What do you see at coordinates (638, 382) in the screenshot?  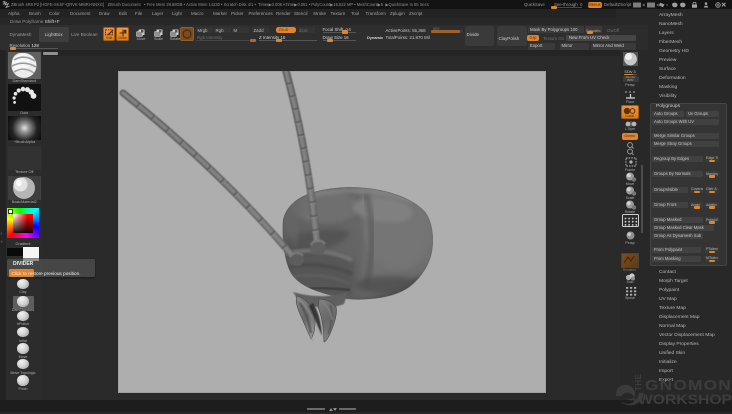 I see `svg-text: THE` at bounding box center [638, 382].